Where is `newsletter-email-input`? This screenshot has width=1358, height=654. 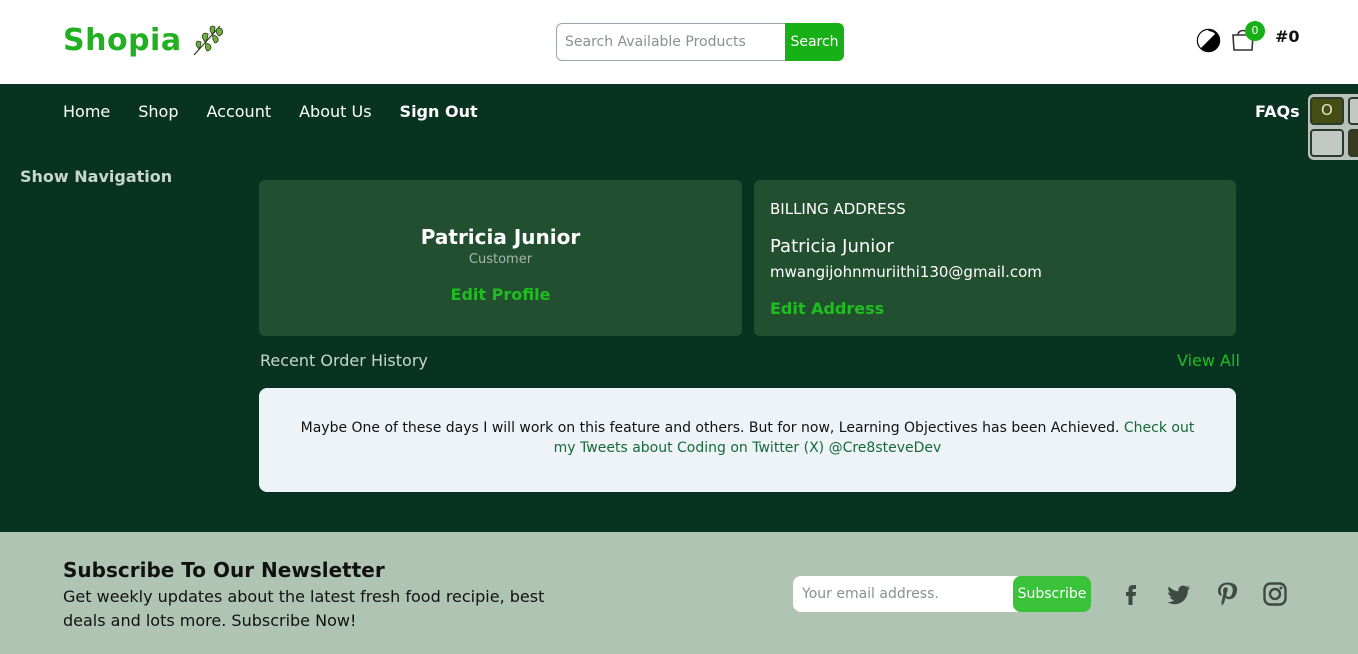 newsletter-email-input is located at coordinates (905, 594).